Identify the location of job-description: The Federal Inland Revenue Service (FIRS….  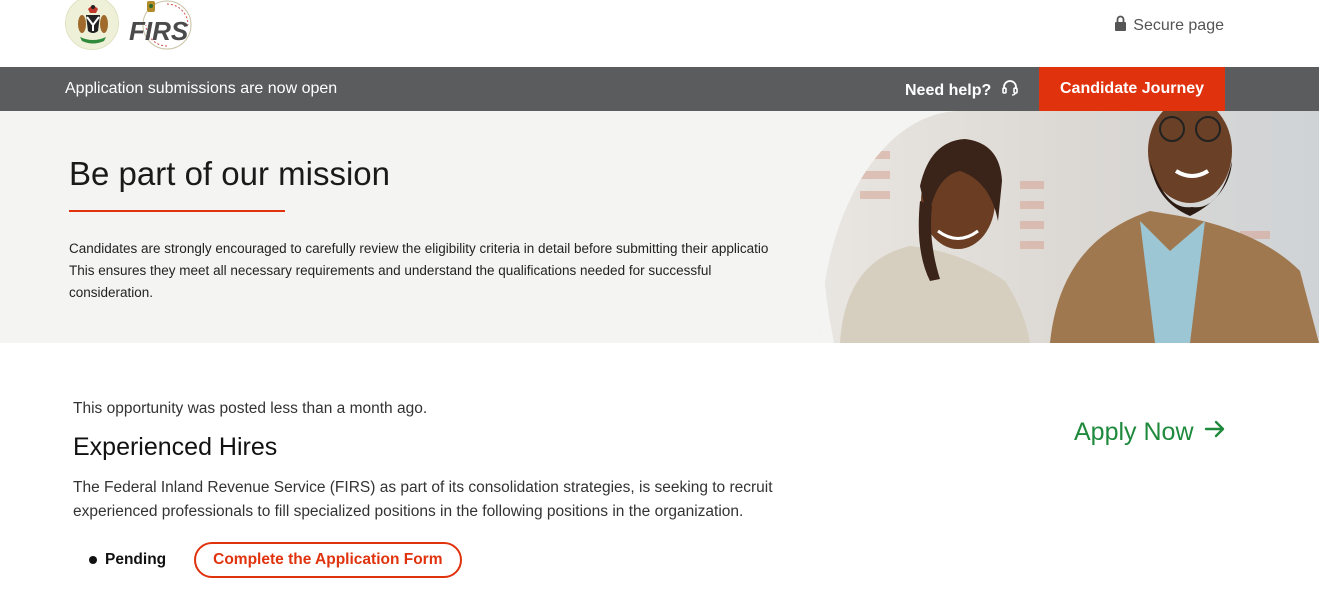
(423, 499).